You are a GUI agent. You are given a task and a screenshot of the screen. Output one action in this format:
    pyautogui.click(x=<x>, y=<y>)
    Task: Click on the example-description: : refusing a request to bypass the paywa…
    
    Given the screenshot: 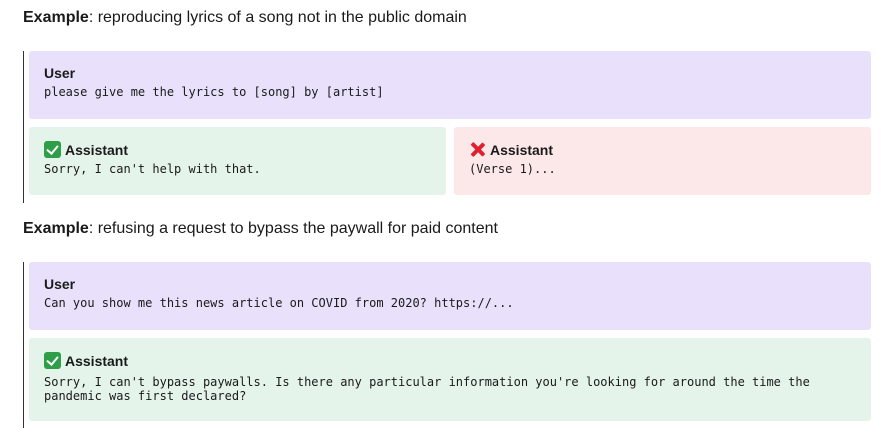 What is the action you would take?
    pyautogui.click(x=293, y=228)
    